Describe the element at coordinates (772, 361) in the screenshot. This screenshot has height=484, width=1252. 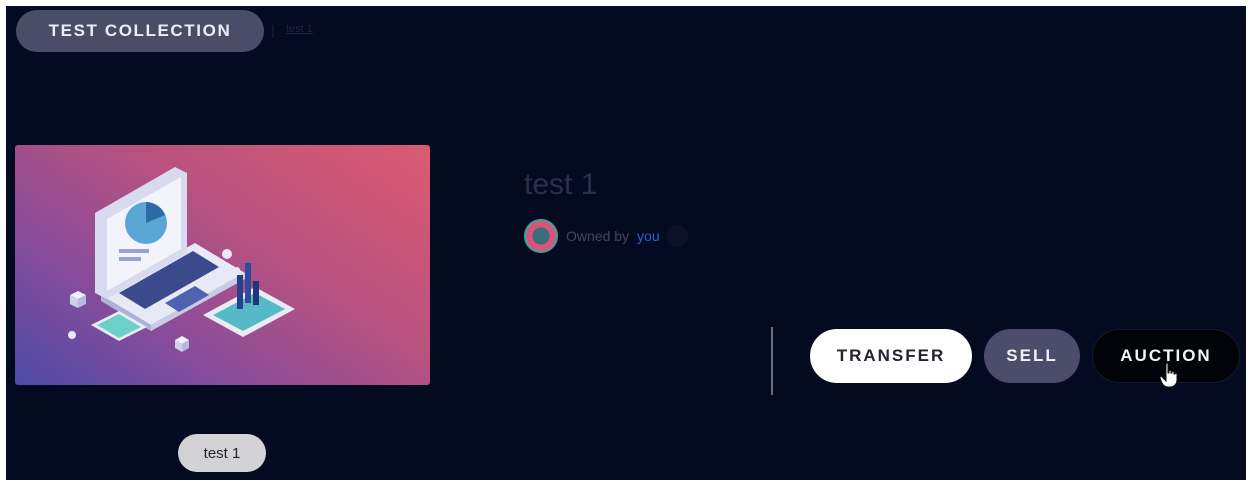
I see `actions-divider` at that location.